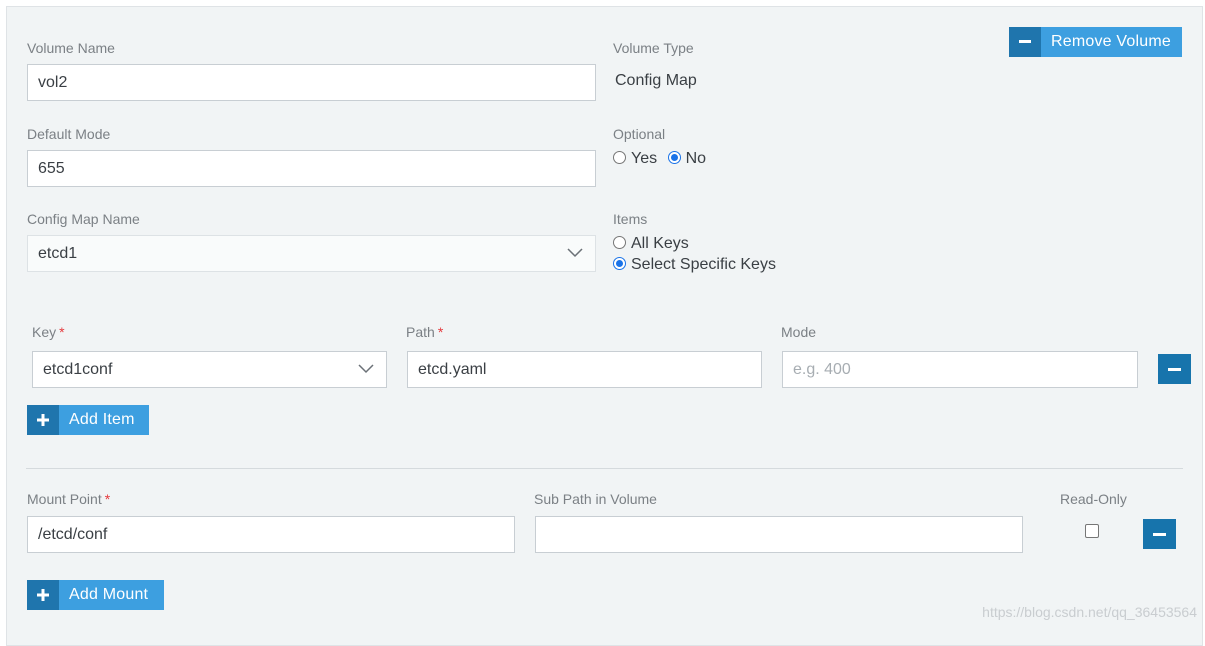 The height and width of the screenshot is (646, 1205). Describe the element at coordinates (58, 253) in the screenshot. I see `config-map-select-value: etcd1` at that location.